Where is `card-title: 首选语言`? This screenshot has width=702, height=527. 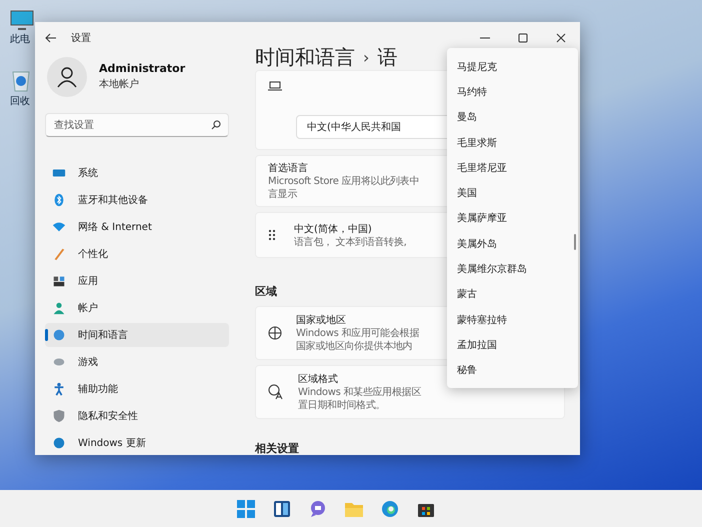
card-title: 首选语言 is located at coordinates (288, 168).